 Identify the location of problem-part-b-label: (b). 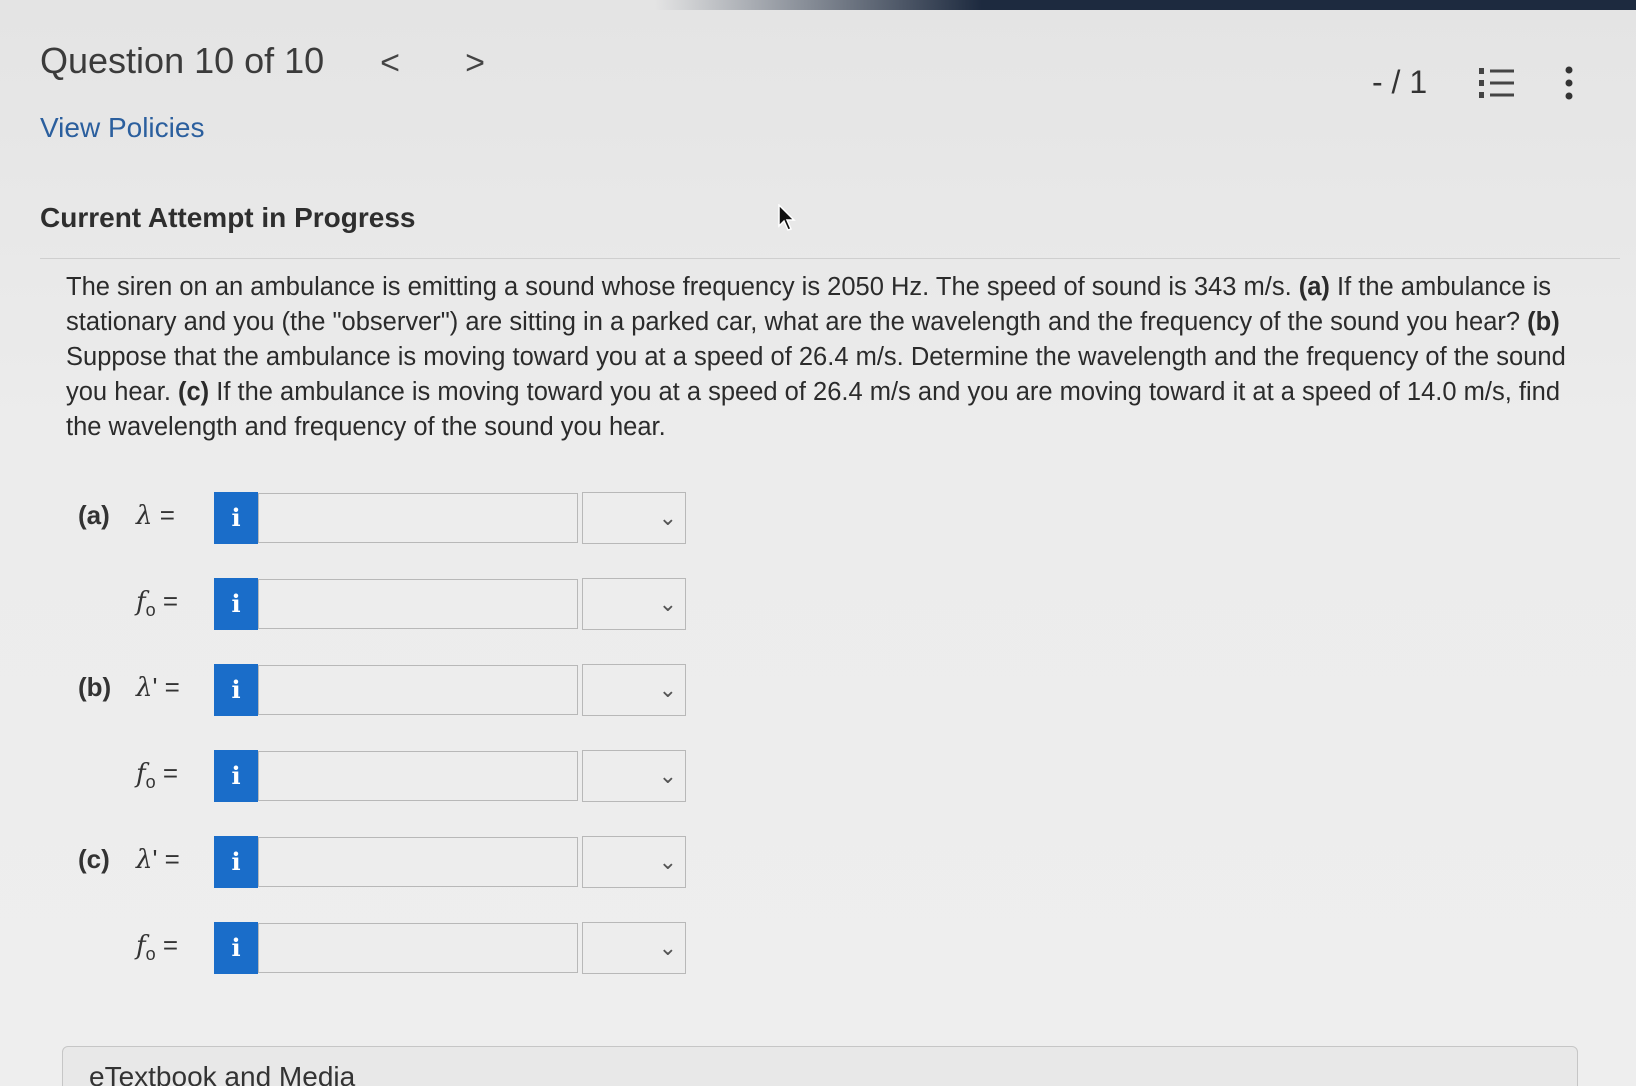
(1543, 322).